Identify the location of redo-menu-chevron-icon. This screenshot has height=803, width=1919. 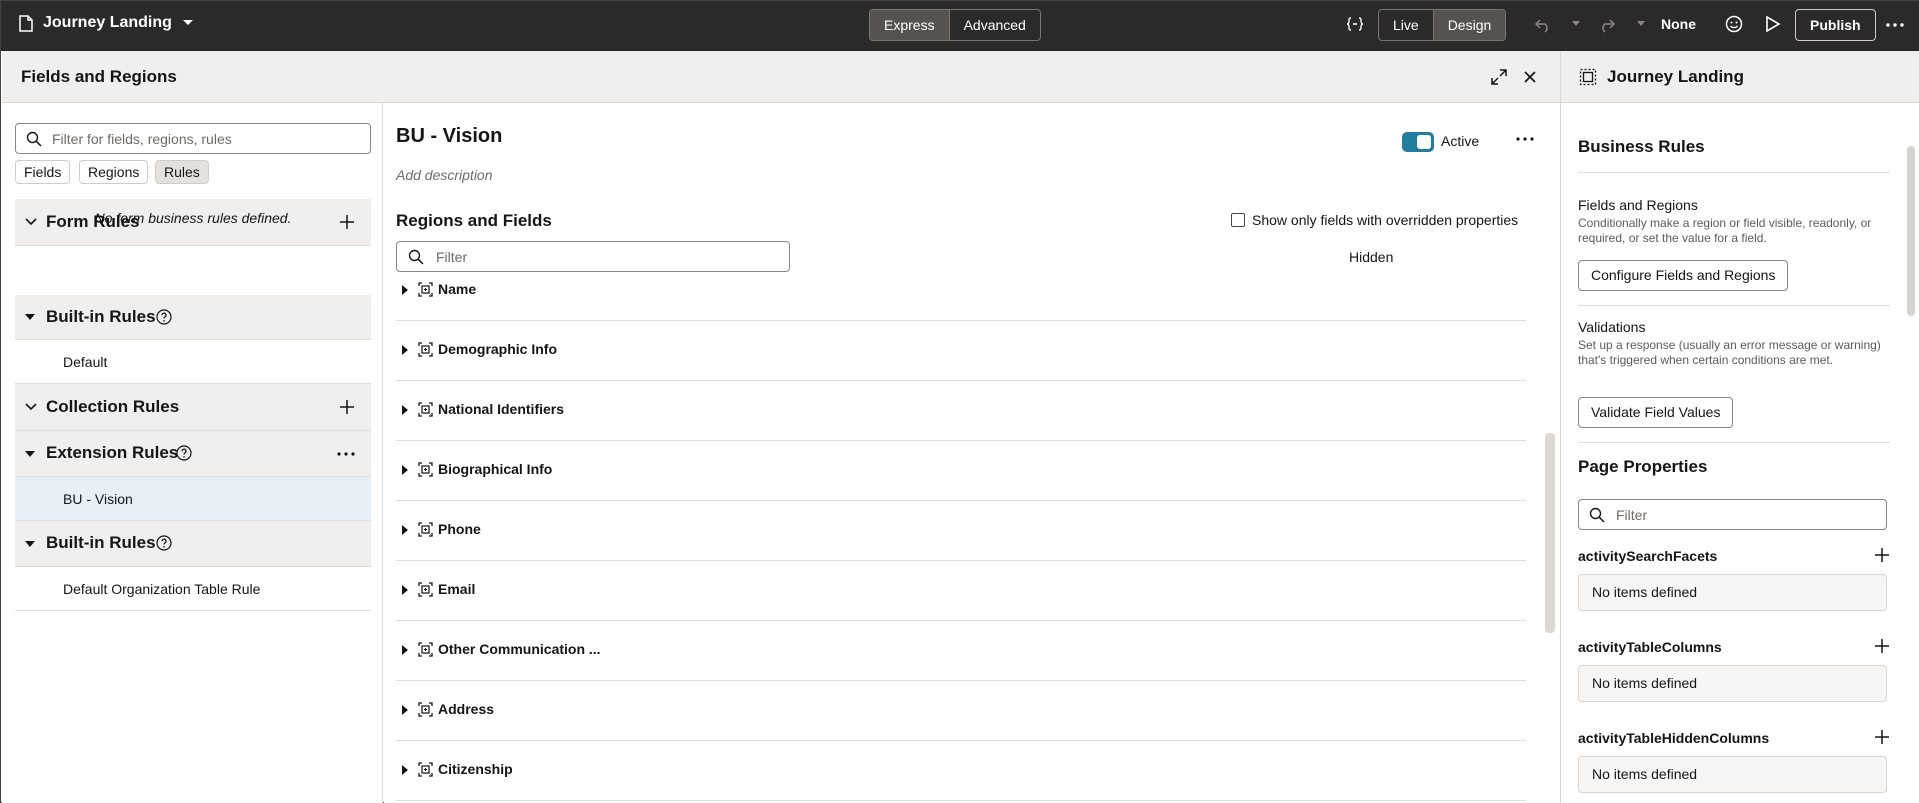
(1641, 24).